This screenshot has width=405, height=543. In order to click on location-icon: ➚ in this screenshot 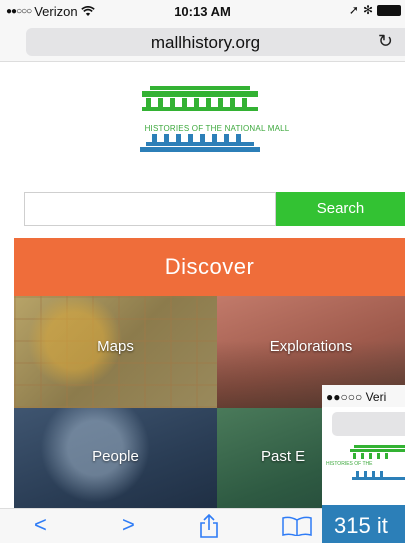, I will do `click(353, 10)`.